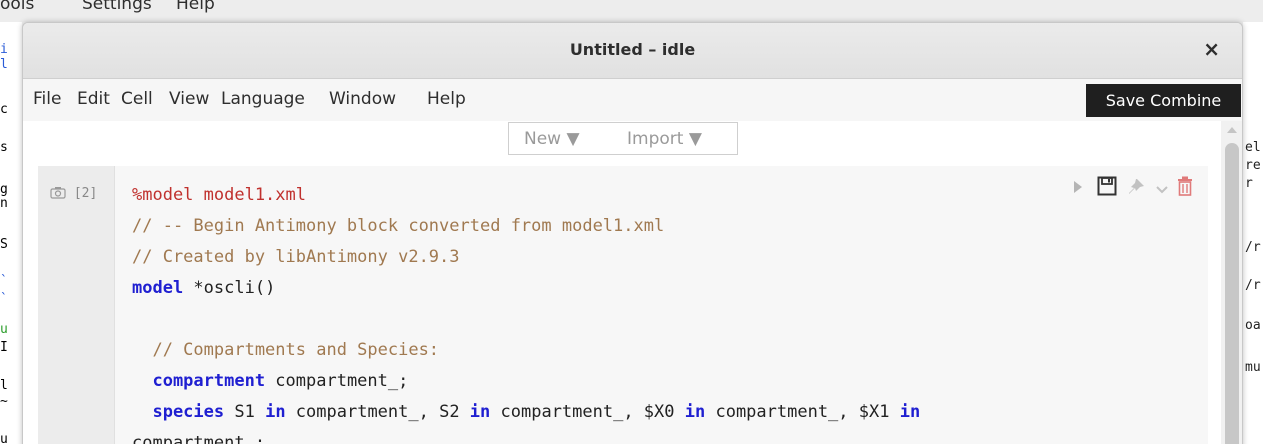  I want to click on menubar: File Edit Cell View Language Window Help, so click(632, 100).